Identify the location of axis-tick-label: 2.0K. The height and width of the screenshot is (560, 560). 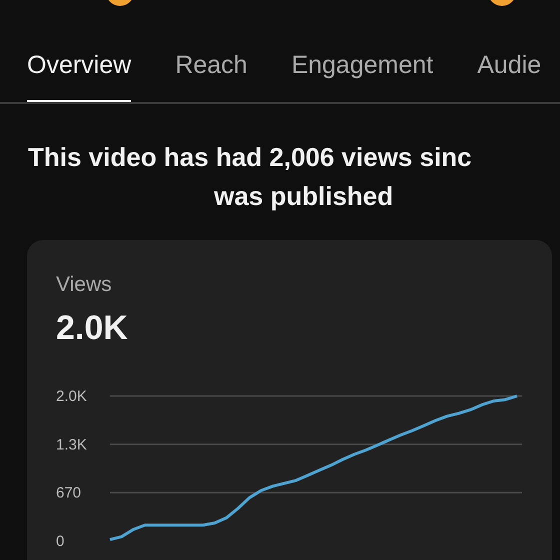
(71, 396).